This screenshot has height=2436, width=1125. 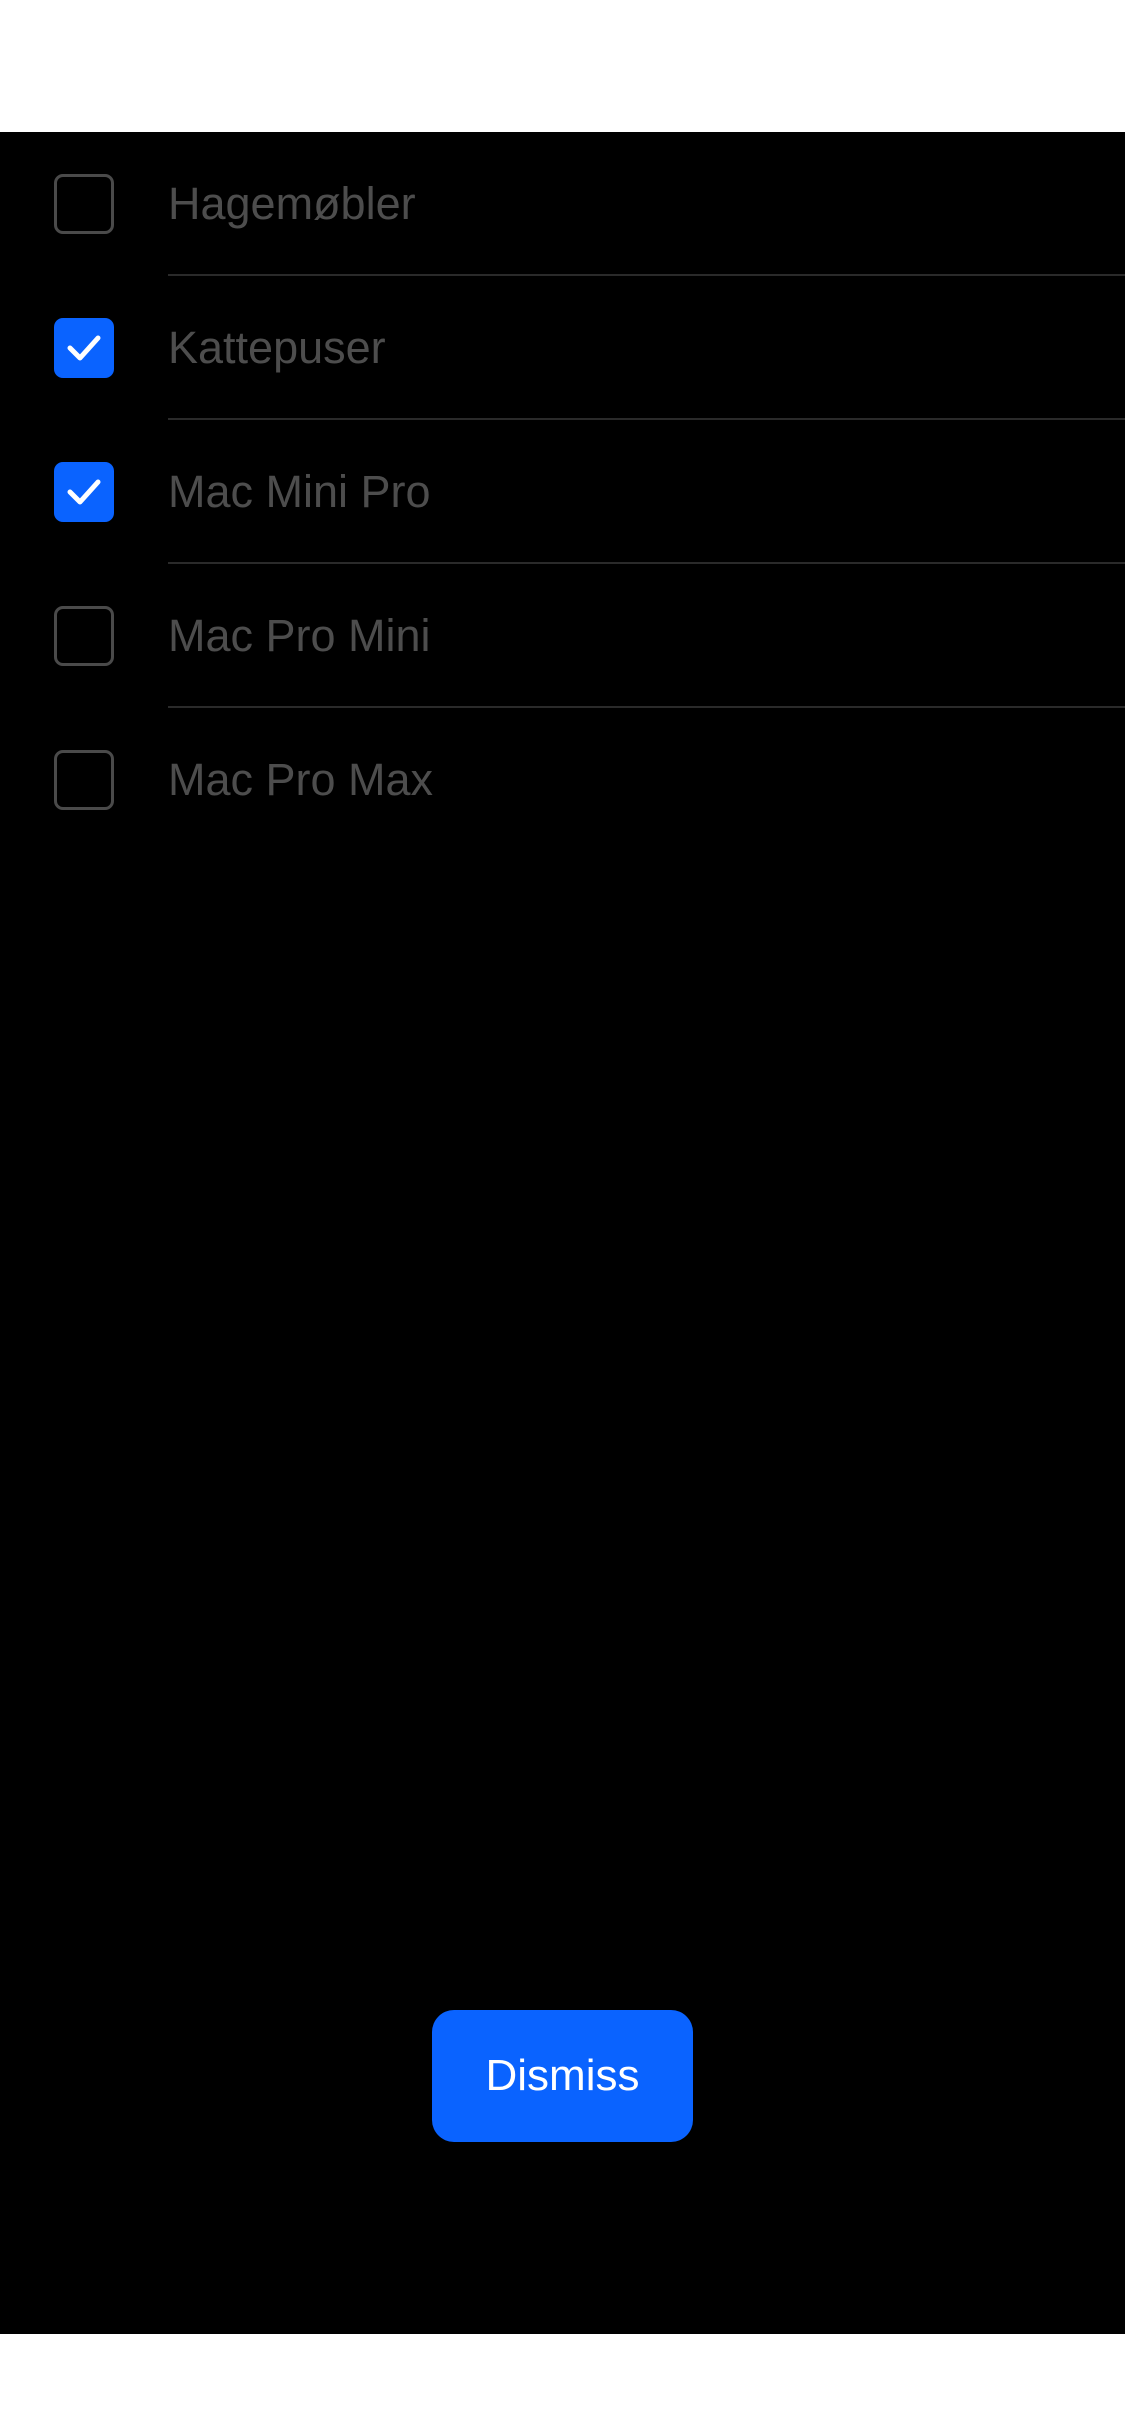 What do you see at coordinates (562, 780) in the screenshot?
I see `list-item: Mac Pro Max` at bounding box center [562, 780].